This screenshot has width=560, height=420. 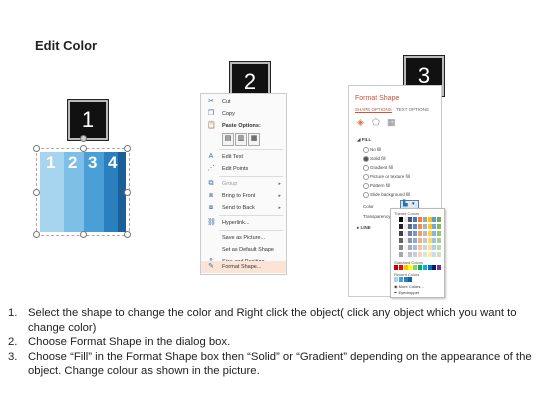 What do you see at coordinates (366, 150) in the screenshot?
I see `radio-no-fill` at bounding box center [366, 150].